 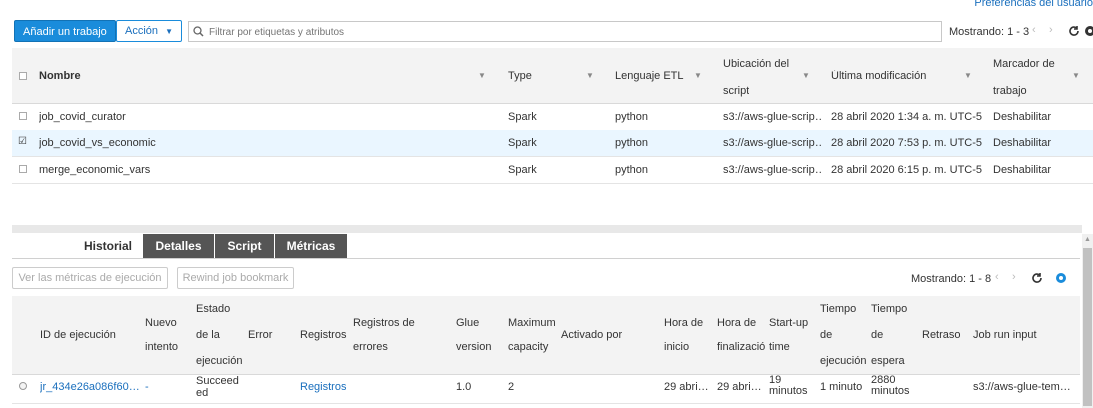 I want to click on col-modified: Última modificación, so click(x=878, y=76).